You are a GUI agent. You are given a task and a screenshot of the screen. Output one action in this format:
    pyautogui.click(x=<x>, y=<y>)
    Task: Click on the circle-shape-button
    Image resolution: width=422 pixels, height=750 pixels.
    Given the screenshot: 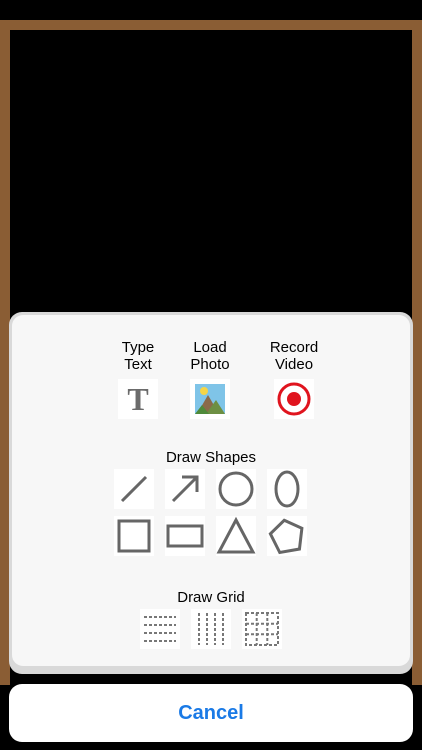 What is the action you would take?
    pyautogui.click(x=236, y=489)
    